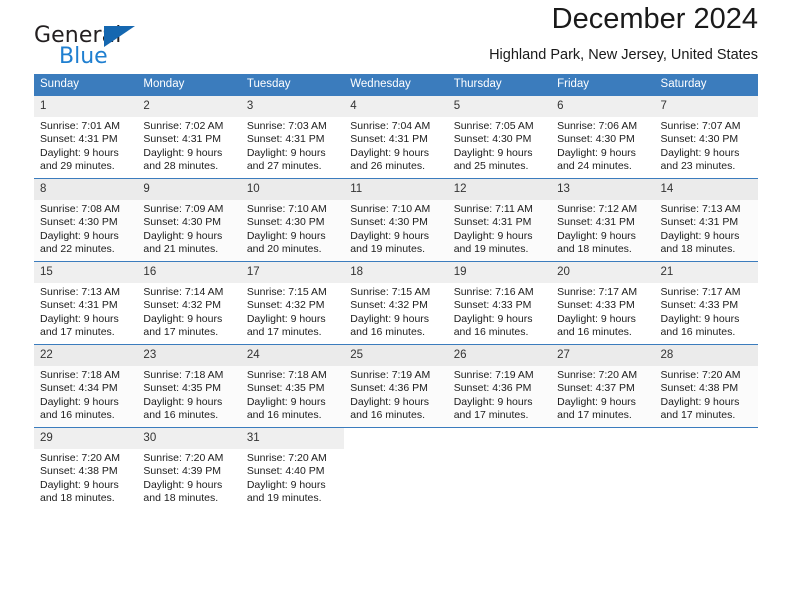 Image resolution: width=792 pixels, height=612 pixels. Describe the element at coordinates (80, 375) in the screenshot. I see `sunrise-time: Sunrise: 7:18 AM` at that location.